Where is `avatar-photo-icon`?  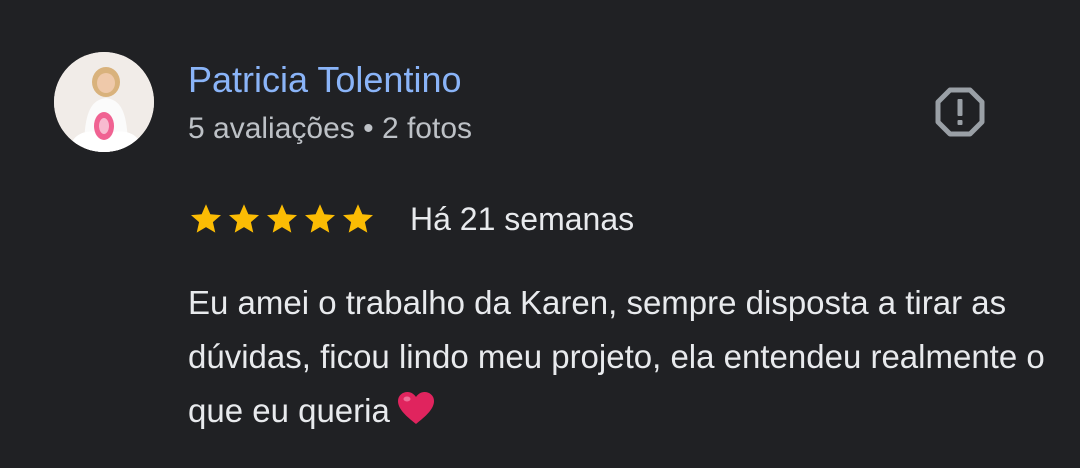 avatar-photo-icon is located at coordinates (104, 102).